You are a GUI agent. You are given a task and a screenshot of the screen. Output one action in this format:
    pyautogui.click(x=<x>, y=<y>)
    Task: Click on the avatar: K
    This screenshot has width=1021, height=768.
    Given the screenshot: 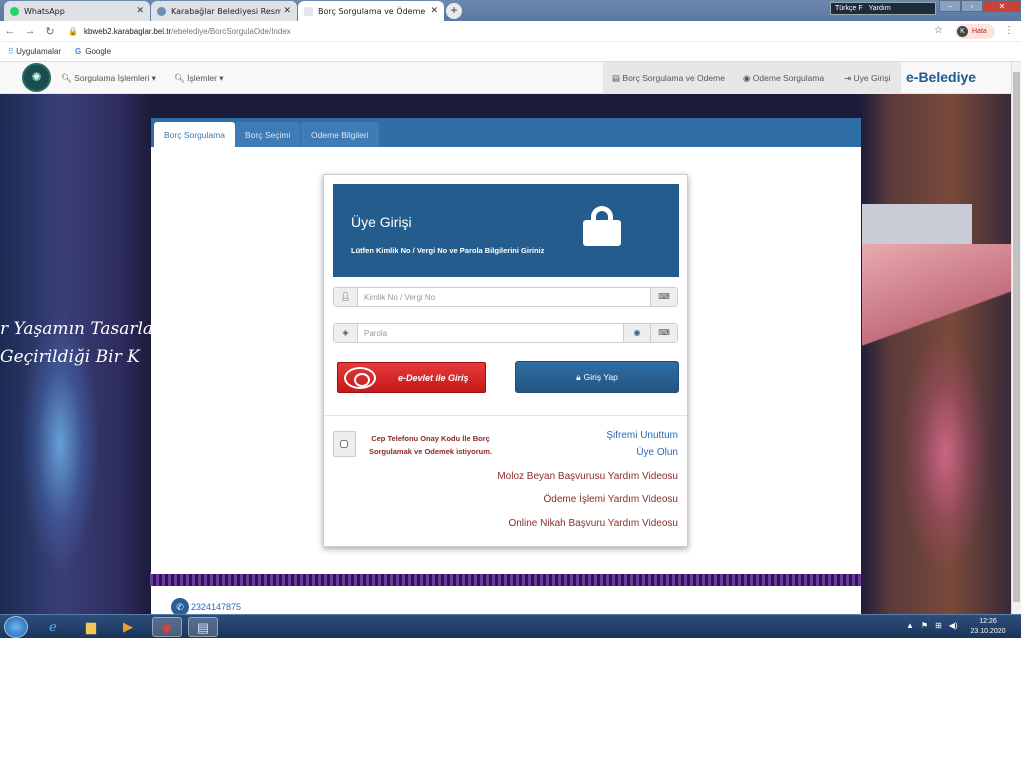 What is the action you would take?
    pyautogui.click(x=962, y=31)
    